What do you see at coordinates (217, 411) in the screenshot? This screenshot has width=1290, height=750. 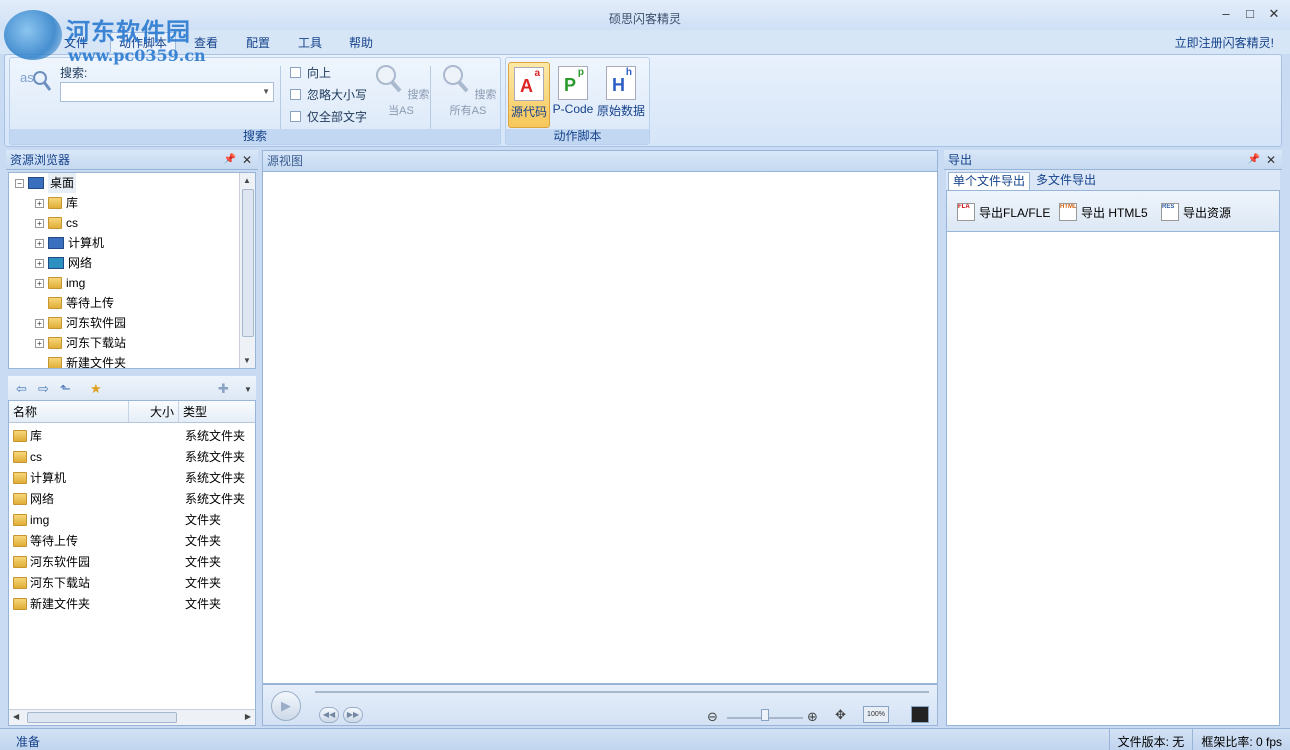 I see `column-type: 类型` at bounding box center [217, 411].